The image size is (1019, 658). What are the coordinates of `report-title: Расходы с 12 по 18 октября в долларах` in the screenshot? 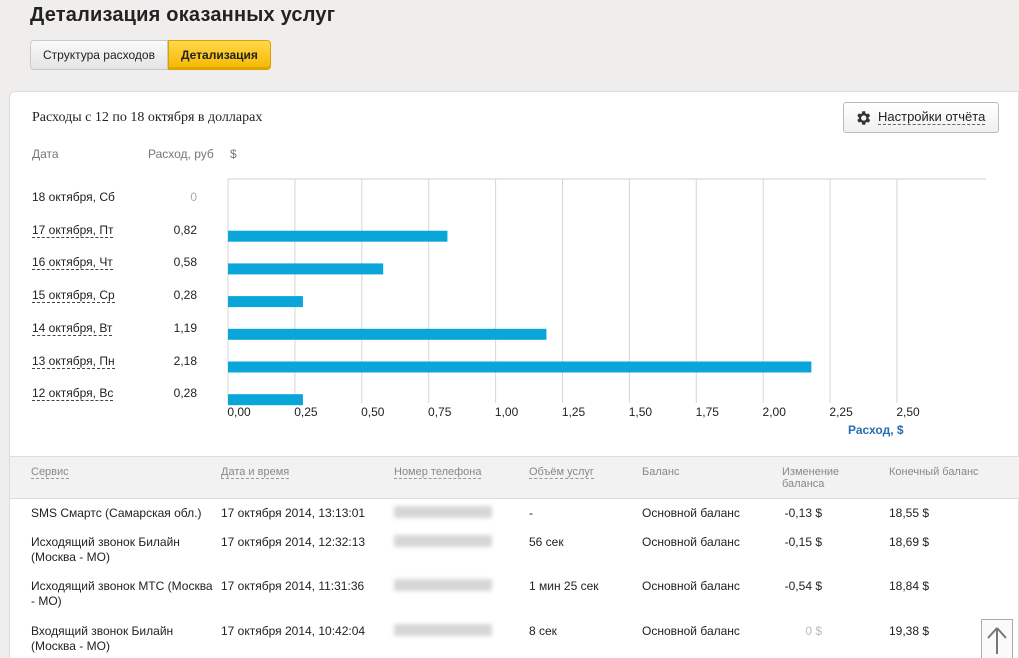 It's located at (147, 117).